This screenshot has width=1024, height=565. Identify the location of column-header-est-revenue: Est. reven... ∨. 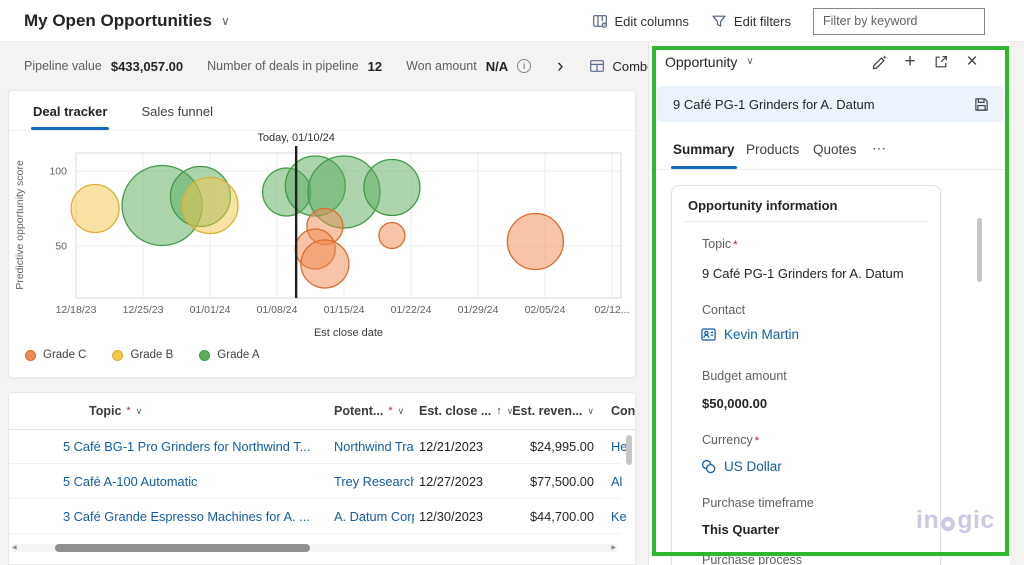
(541, 411).